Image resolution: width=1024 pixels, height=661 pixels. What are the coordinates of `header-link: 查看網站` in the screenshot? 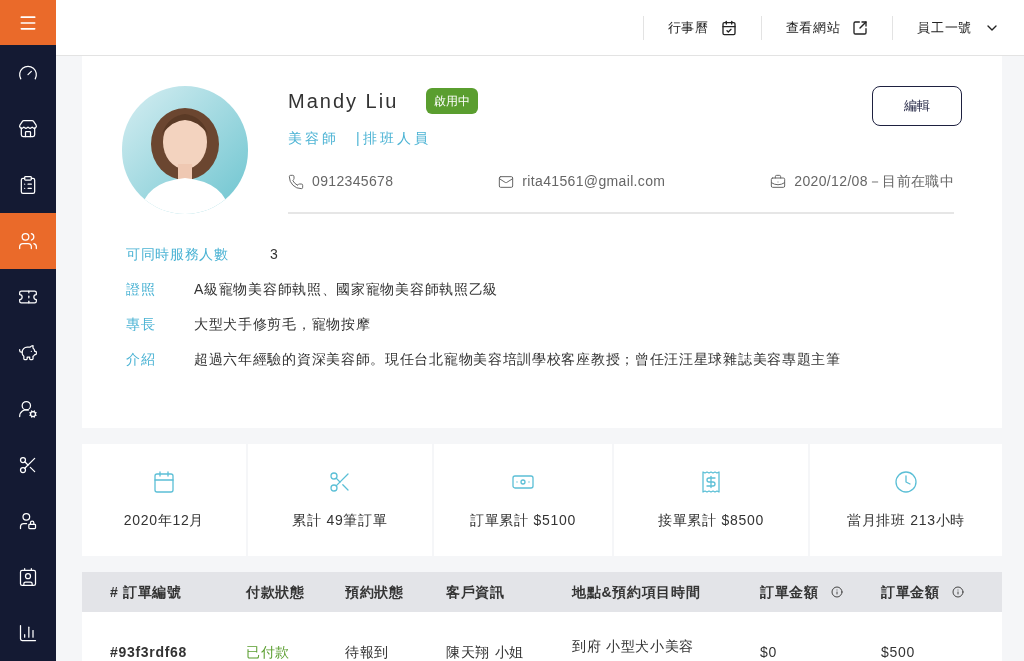 It's located at (827, 27).